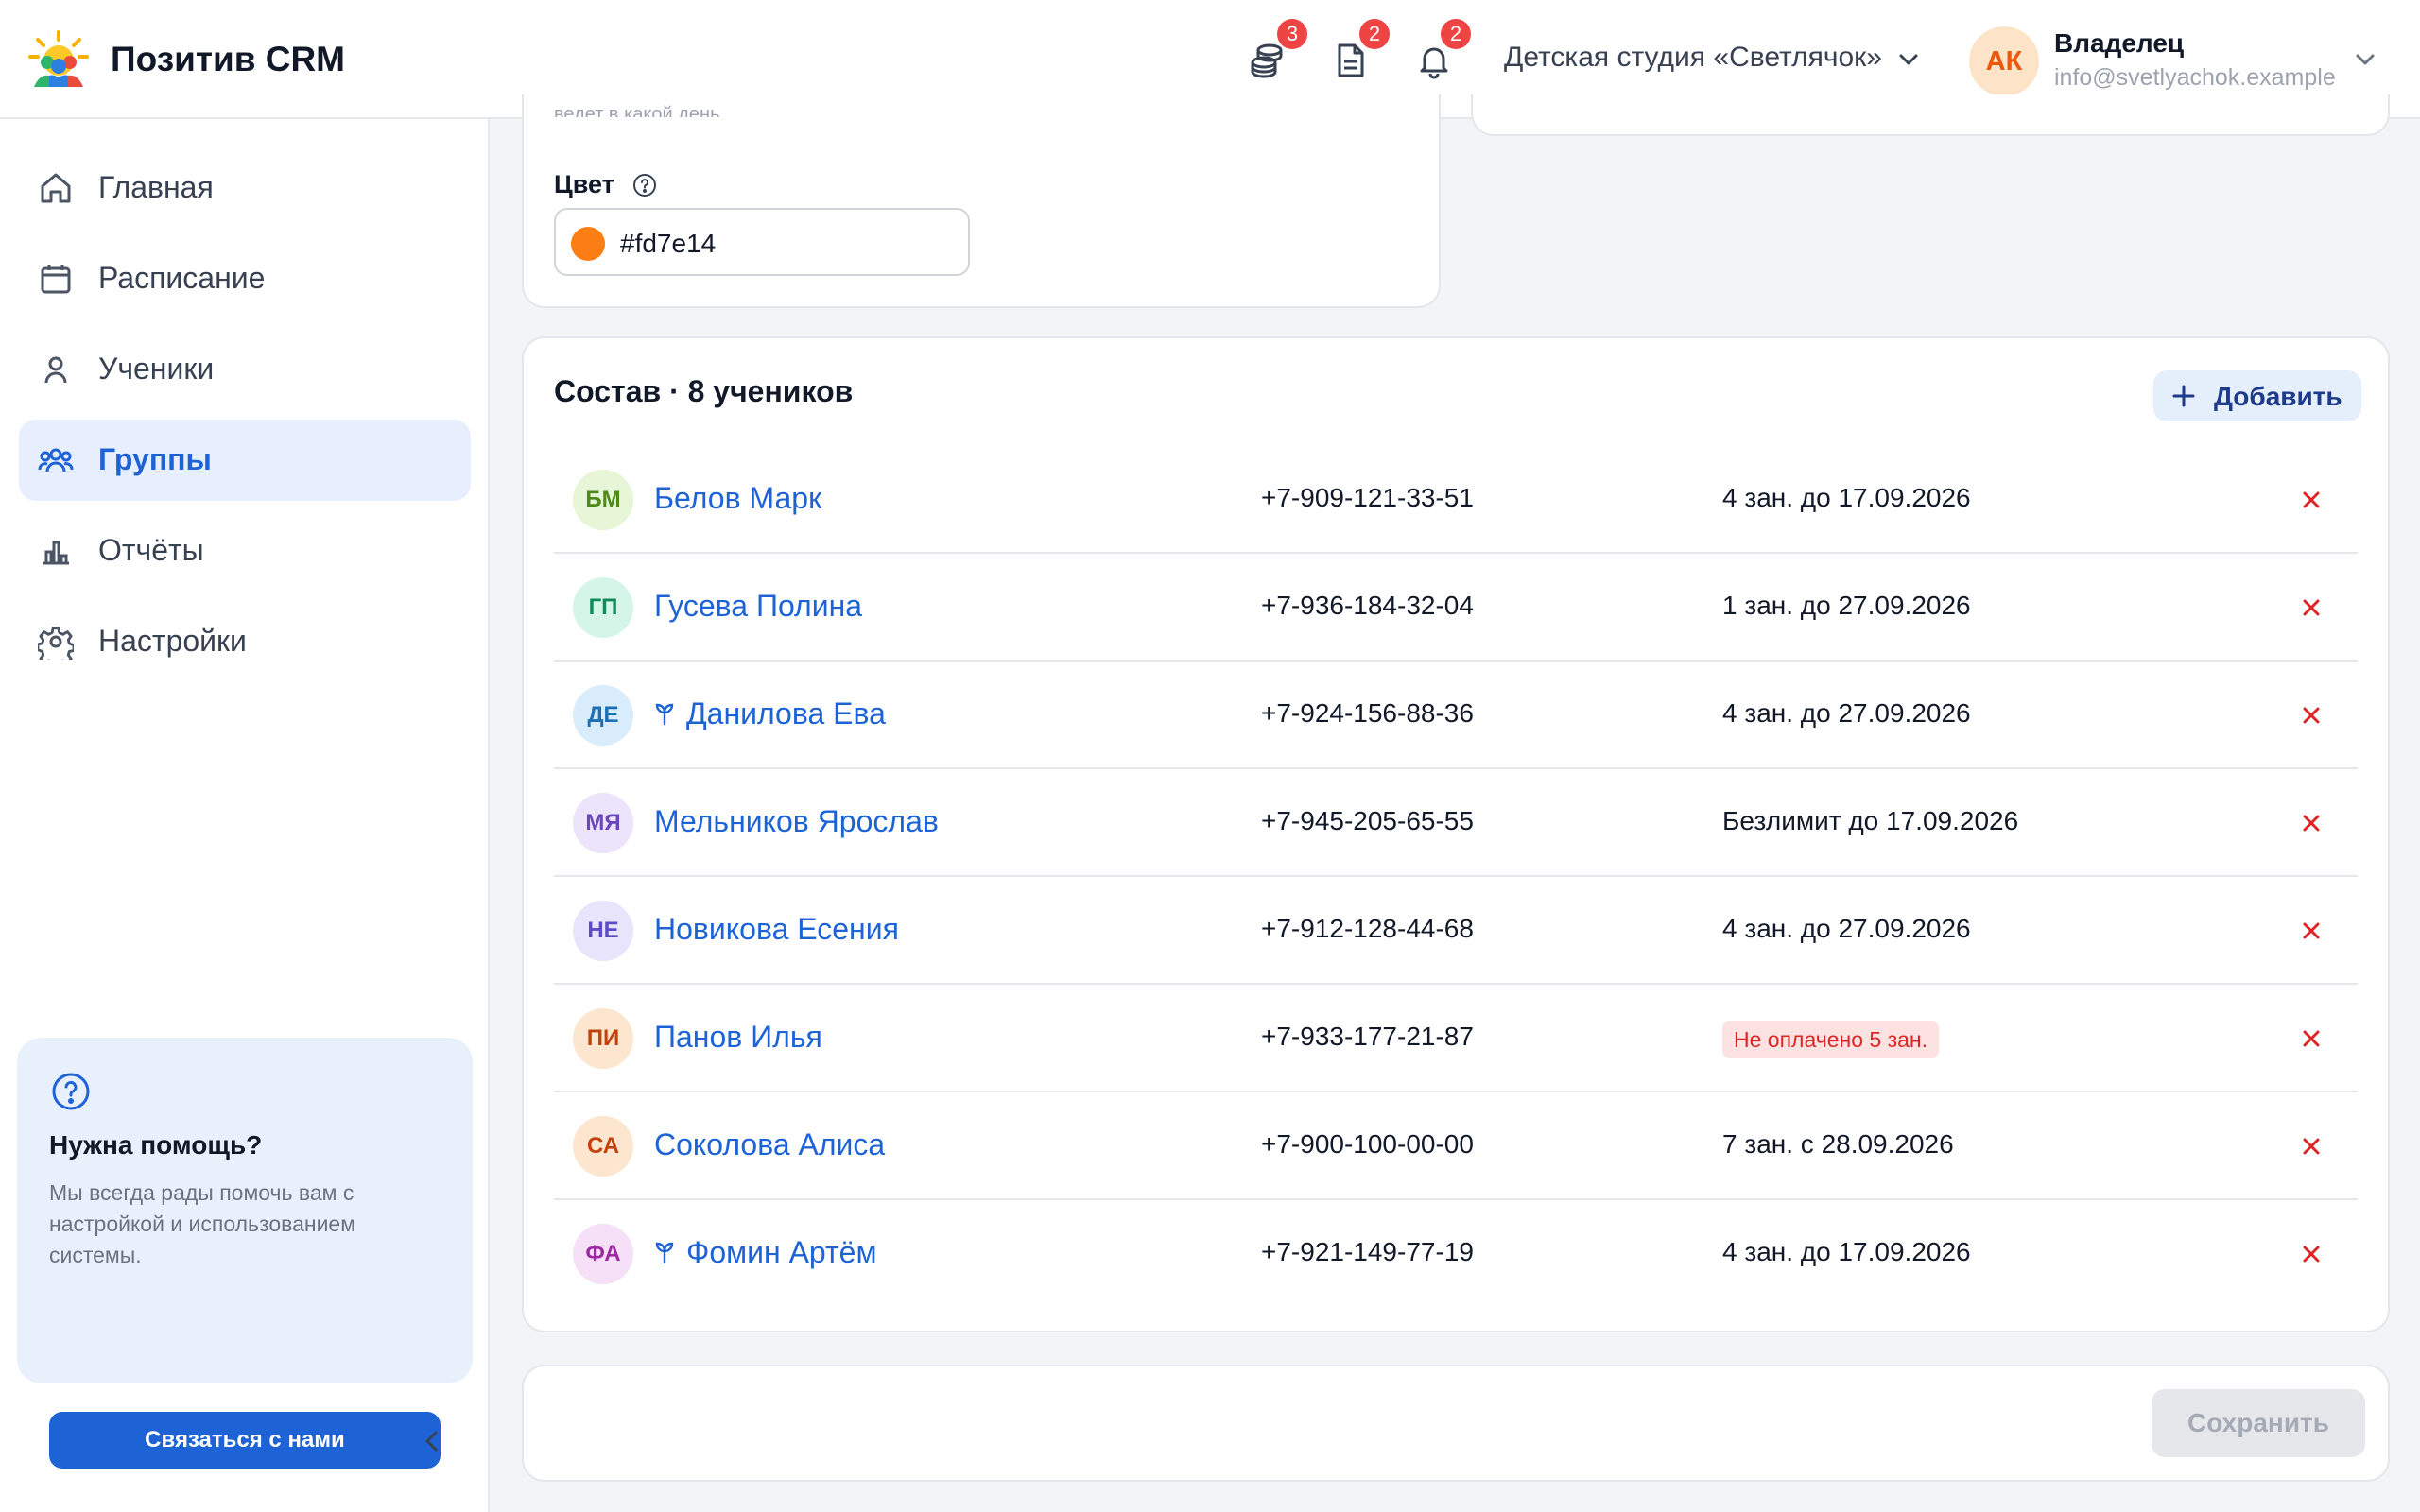  I want to click on sidebar-item-home: Главная, so click(245, 188).